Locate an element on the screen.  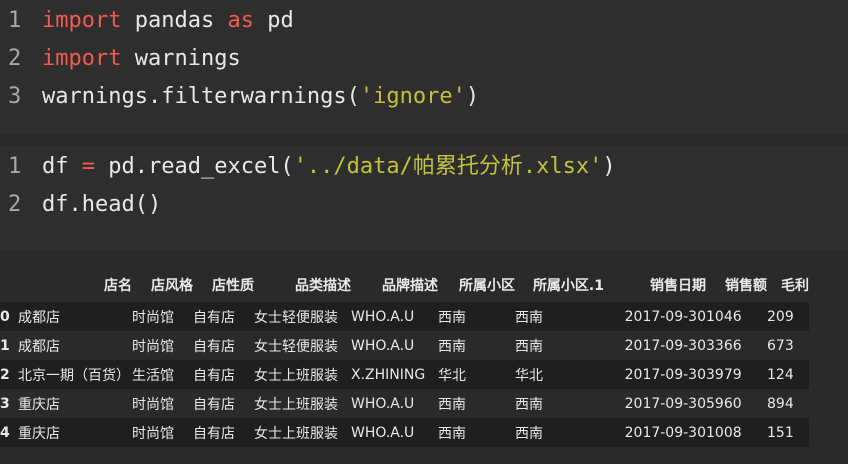
code-token: 'ignore' is located at coordinates (412, 96).